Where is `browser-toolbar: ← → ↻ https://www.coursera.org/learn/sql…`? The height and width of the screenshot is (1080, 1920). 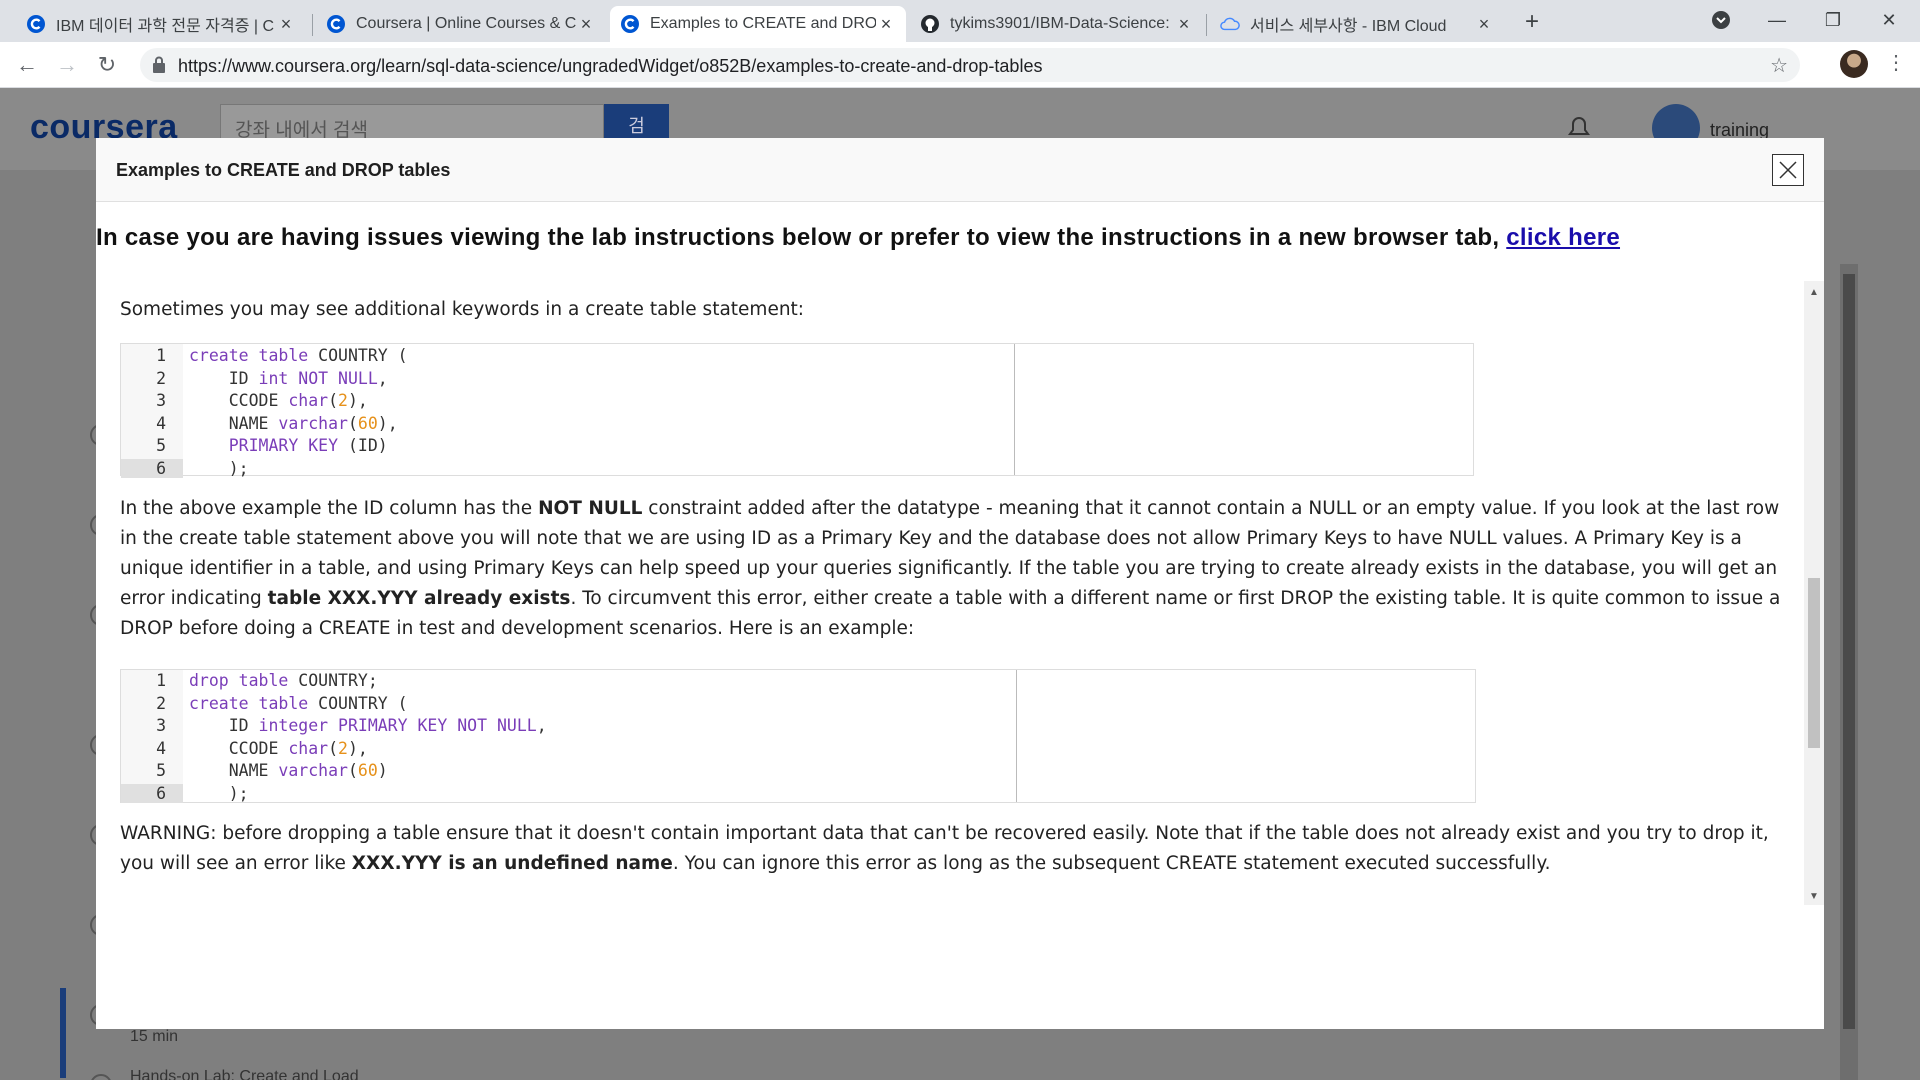 browser-toolbar: ← → ↻ https://www.coursera.org/learn/sql… is located at coordinates (960, 65).